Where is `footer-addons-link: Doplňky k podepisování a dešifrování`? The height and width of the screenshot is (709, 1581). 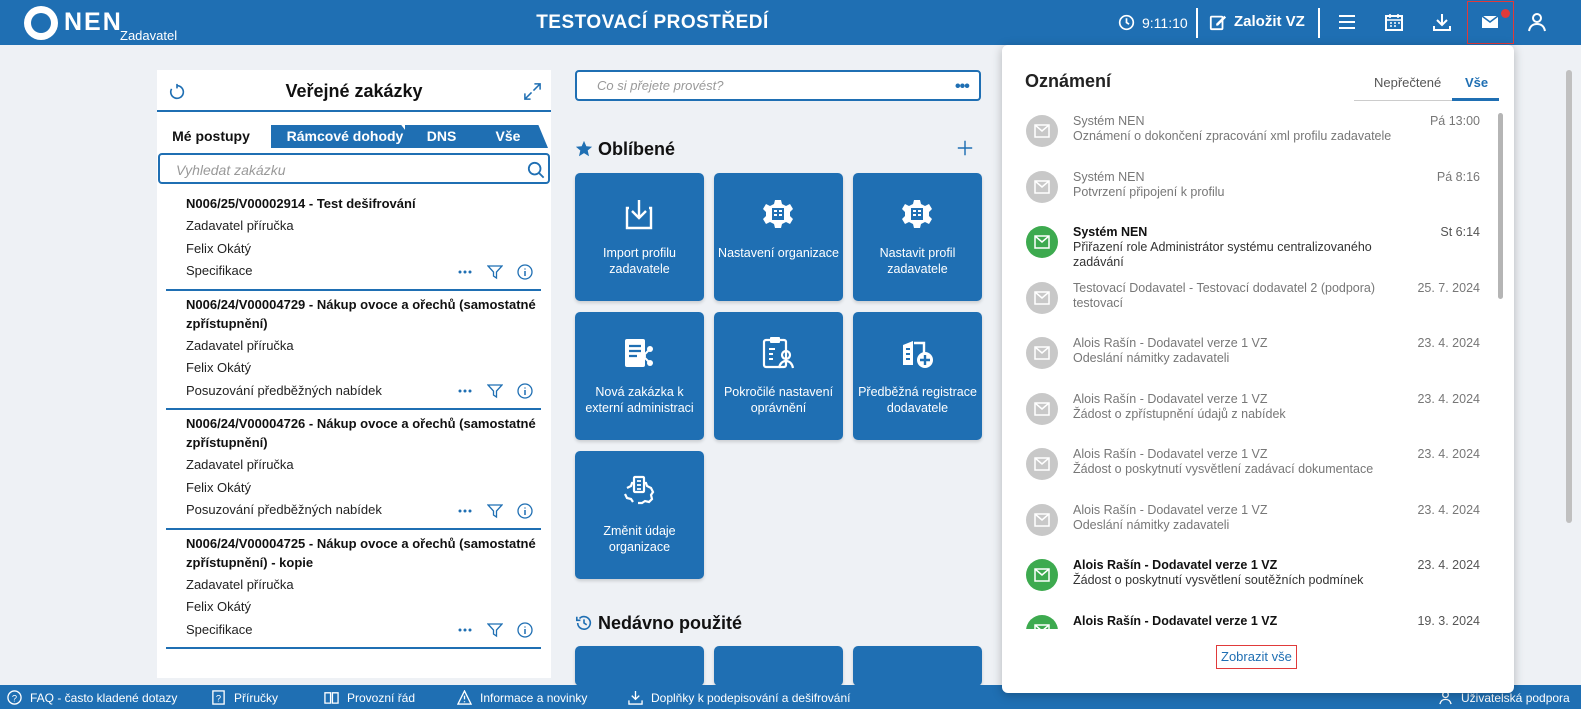 footer-addons-link: Doplňky k podepisování a dešifrování is located at coordinates (739, 697).